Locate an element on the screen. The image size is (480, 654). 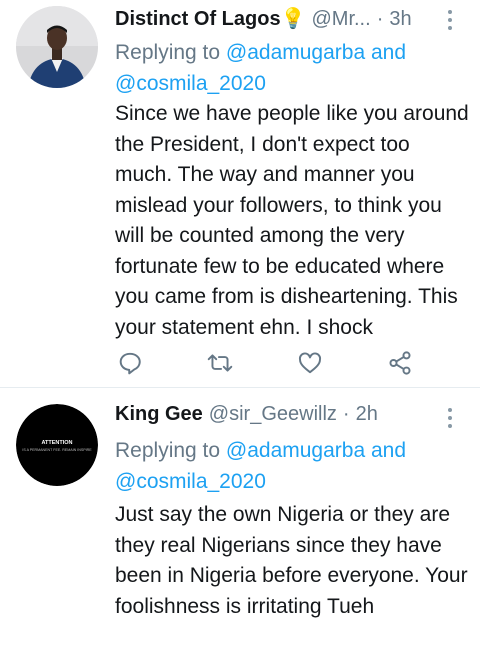
like-button is located at coordinates (310, 363).